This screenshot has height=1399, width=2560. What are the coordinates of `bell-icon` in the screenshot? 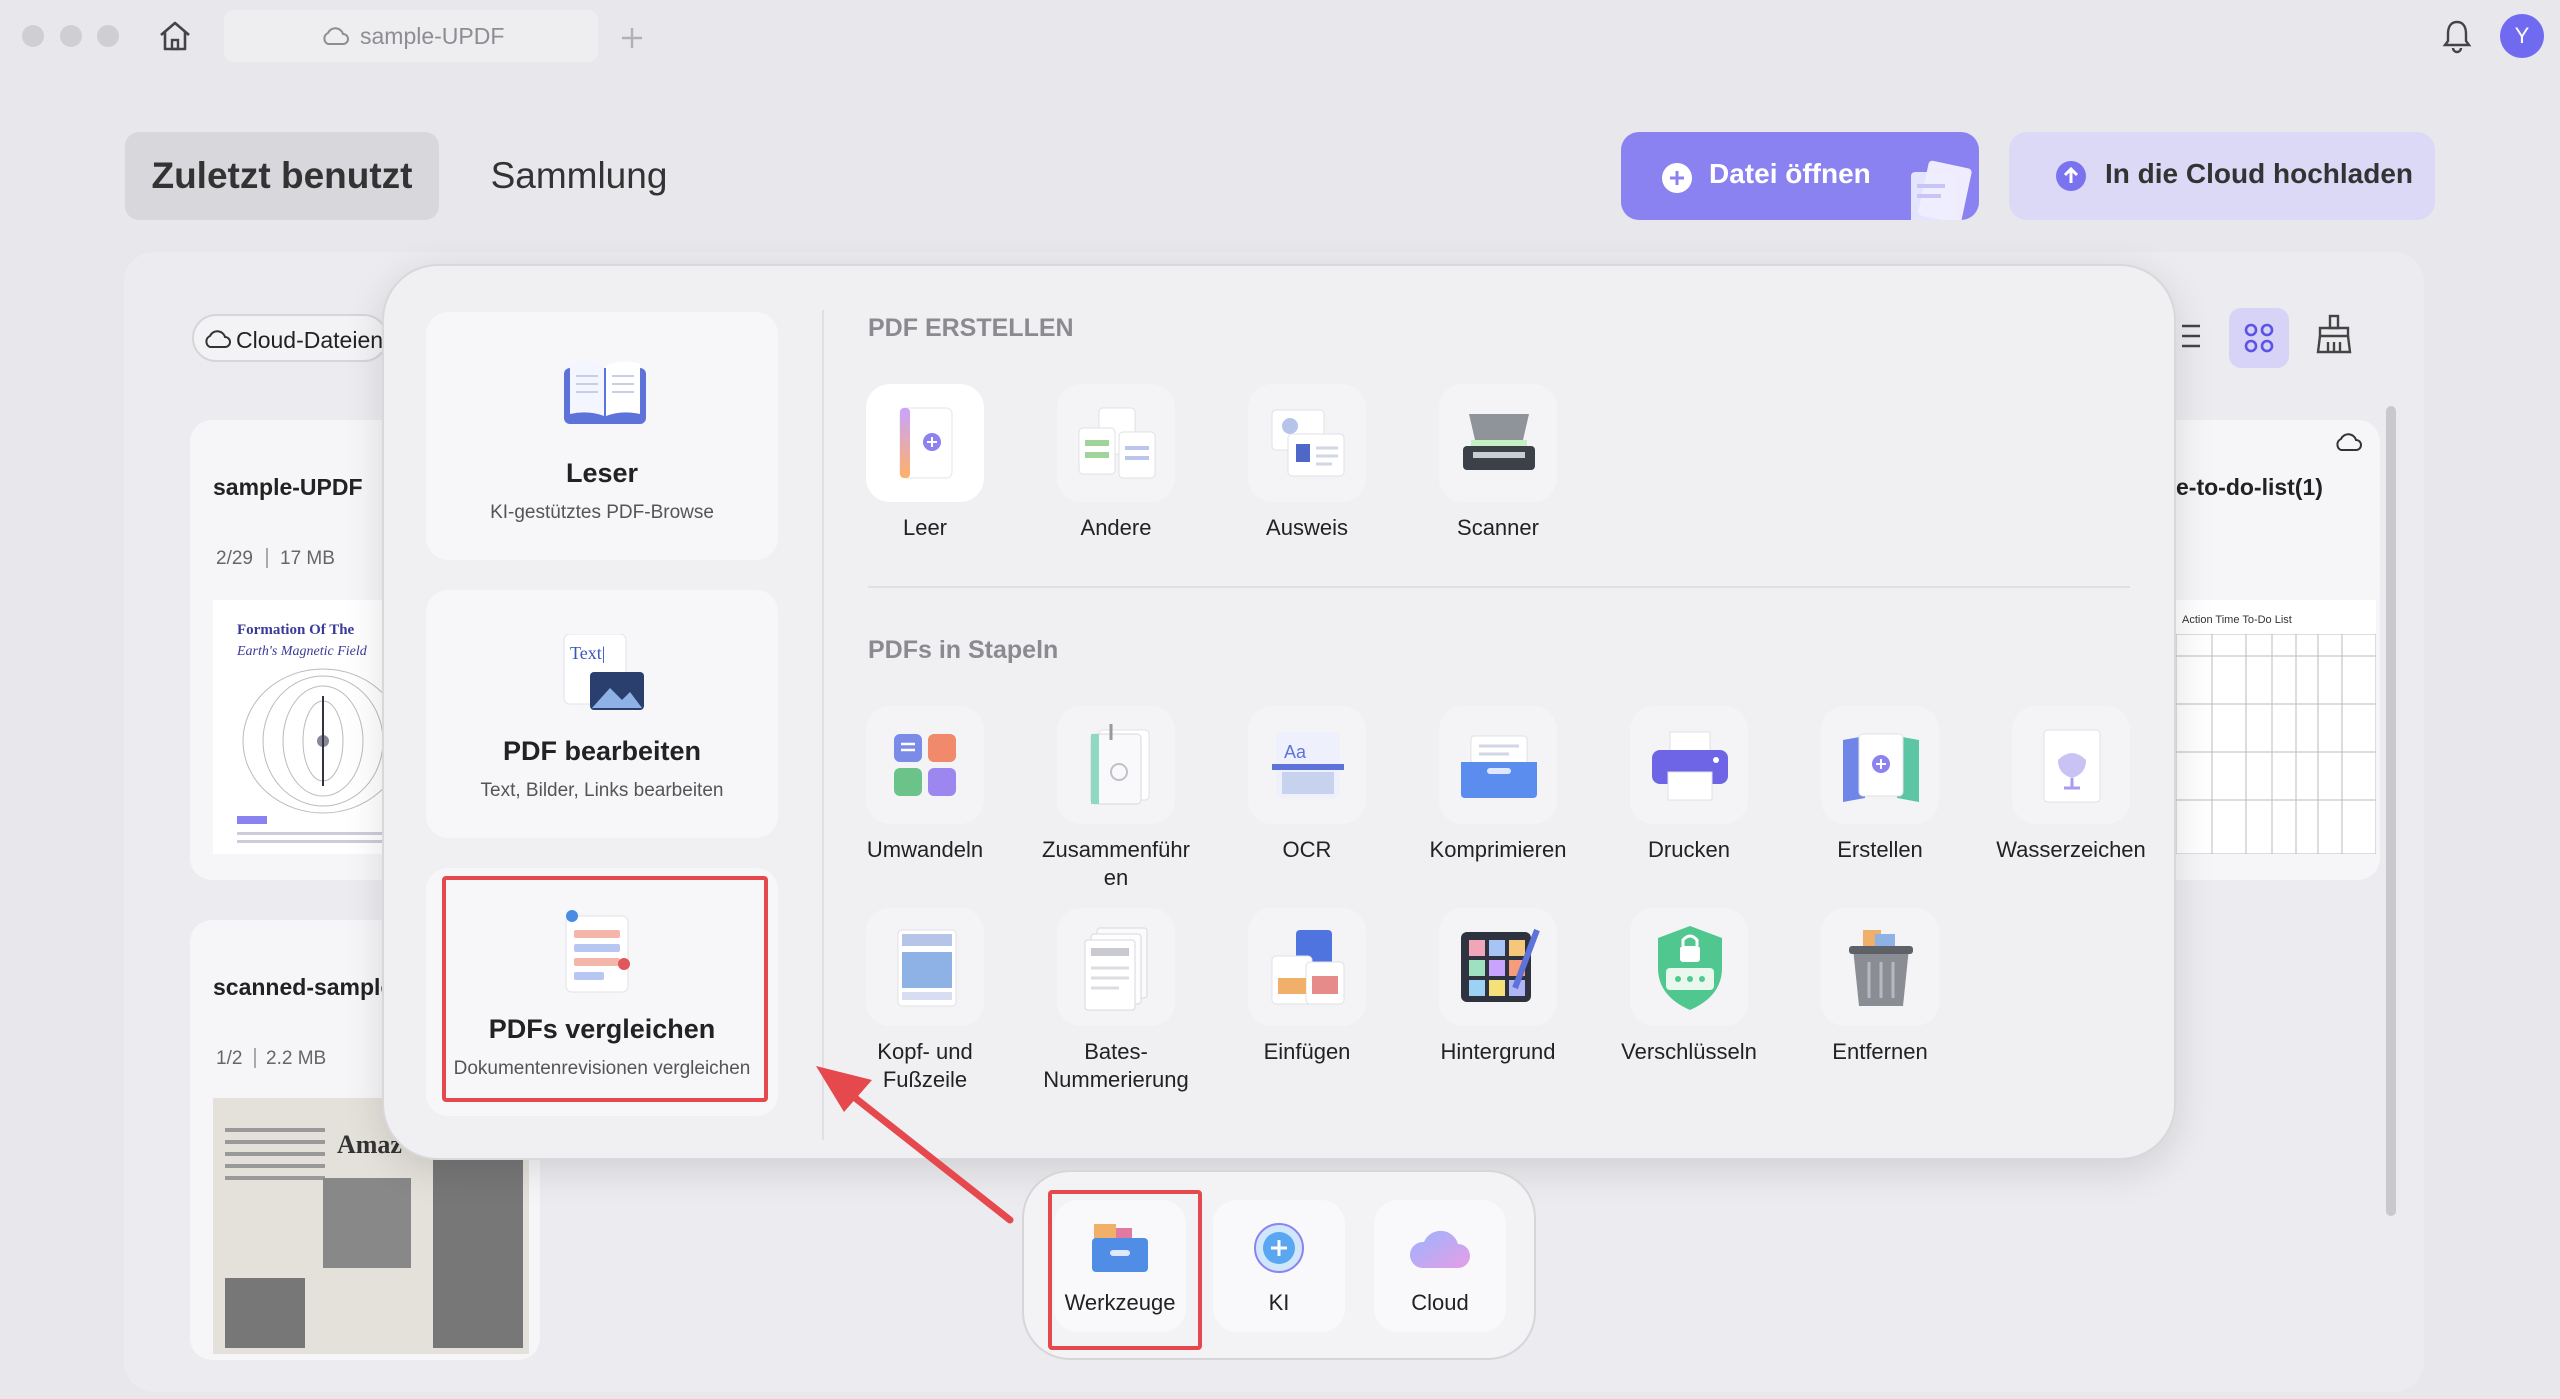 It's located at (2457, 36).